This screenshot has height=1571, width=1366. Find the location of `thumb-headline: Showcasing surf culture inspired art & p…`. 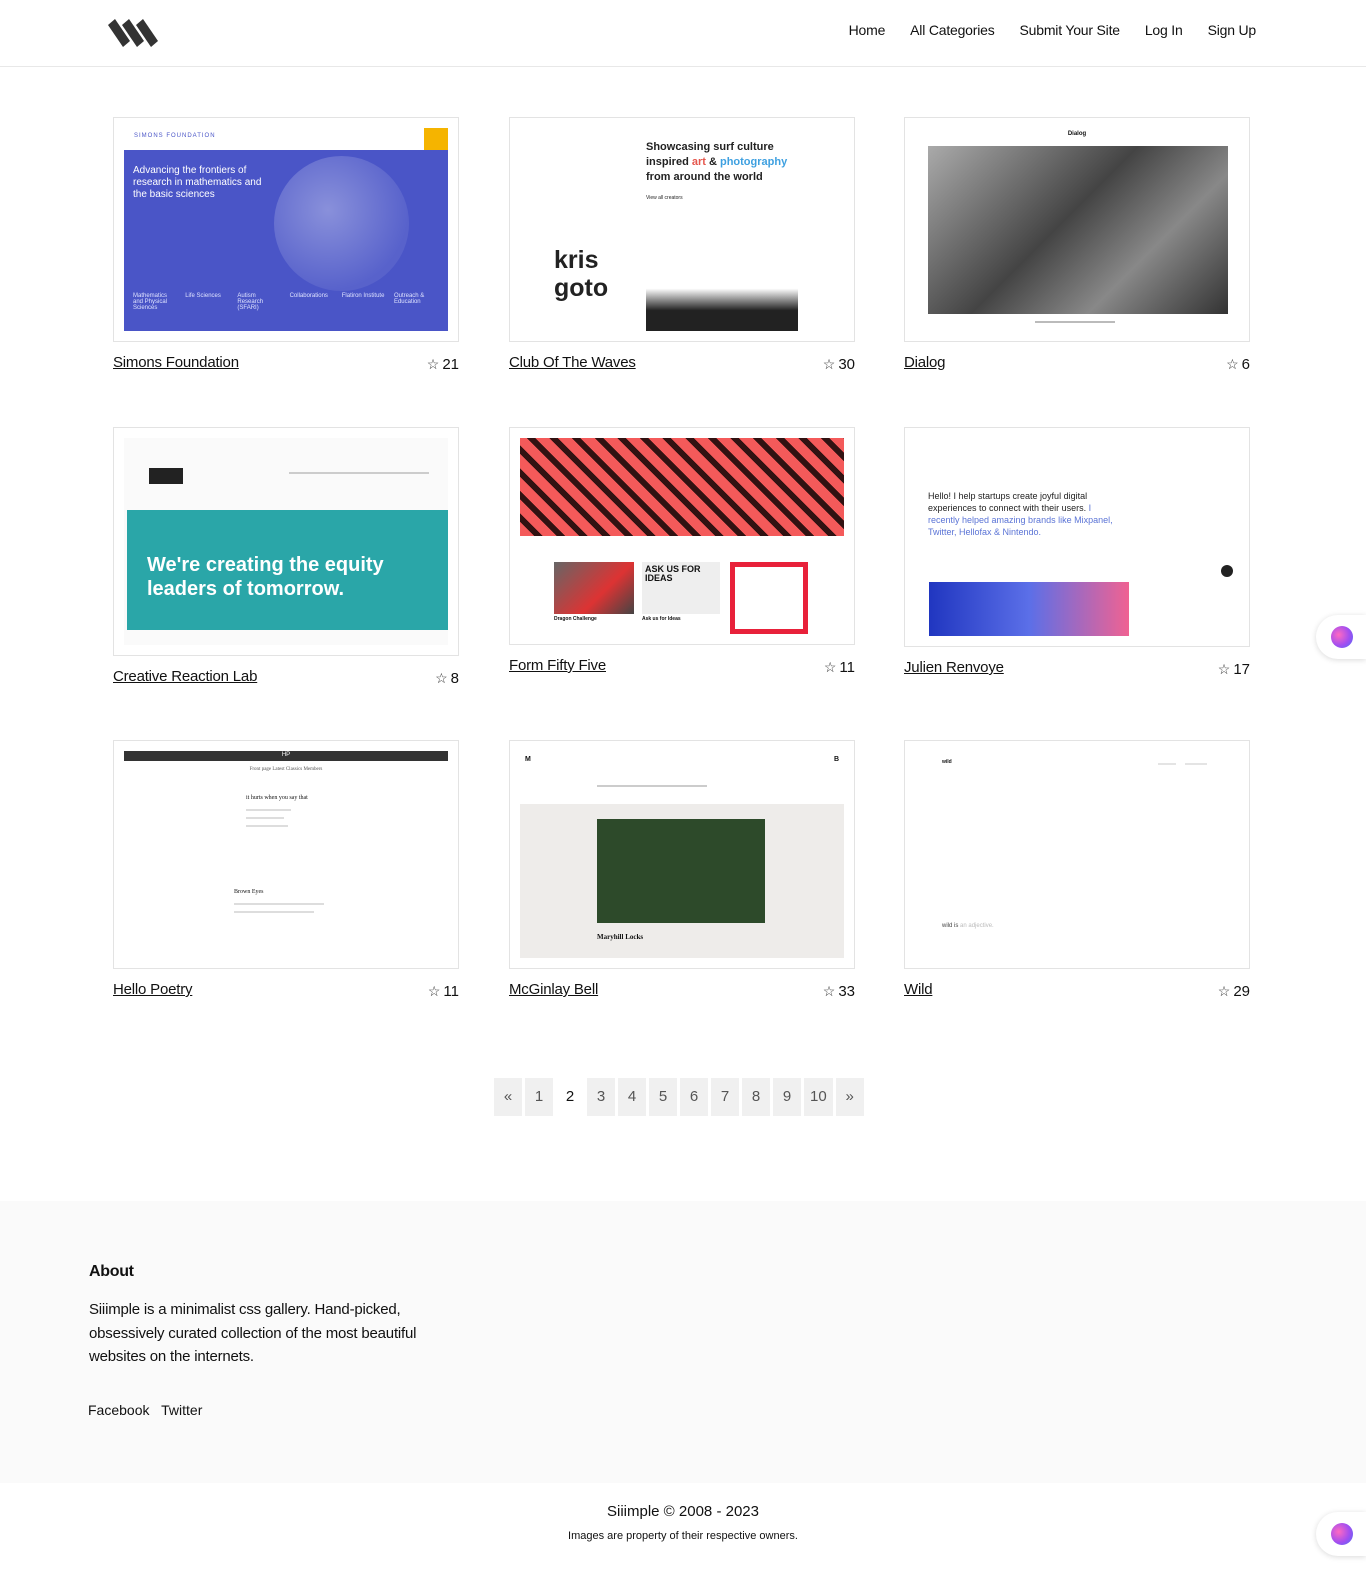

thumb-headline: Showcasing surf culture inspired art & p… is located at coordinates (717, 171).